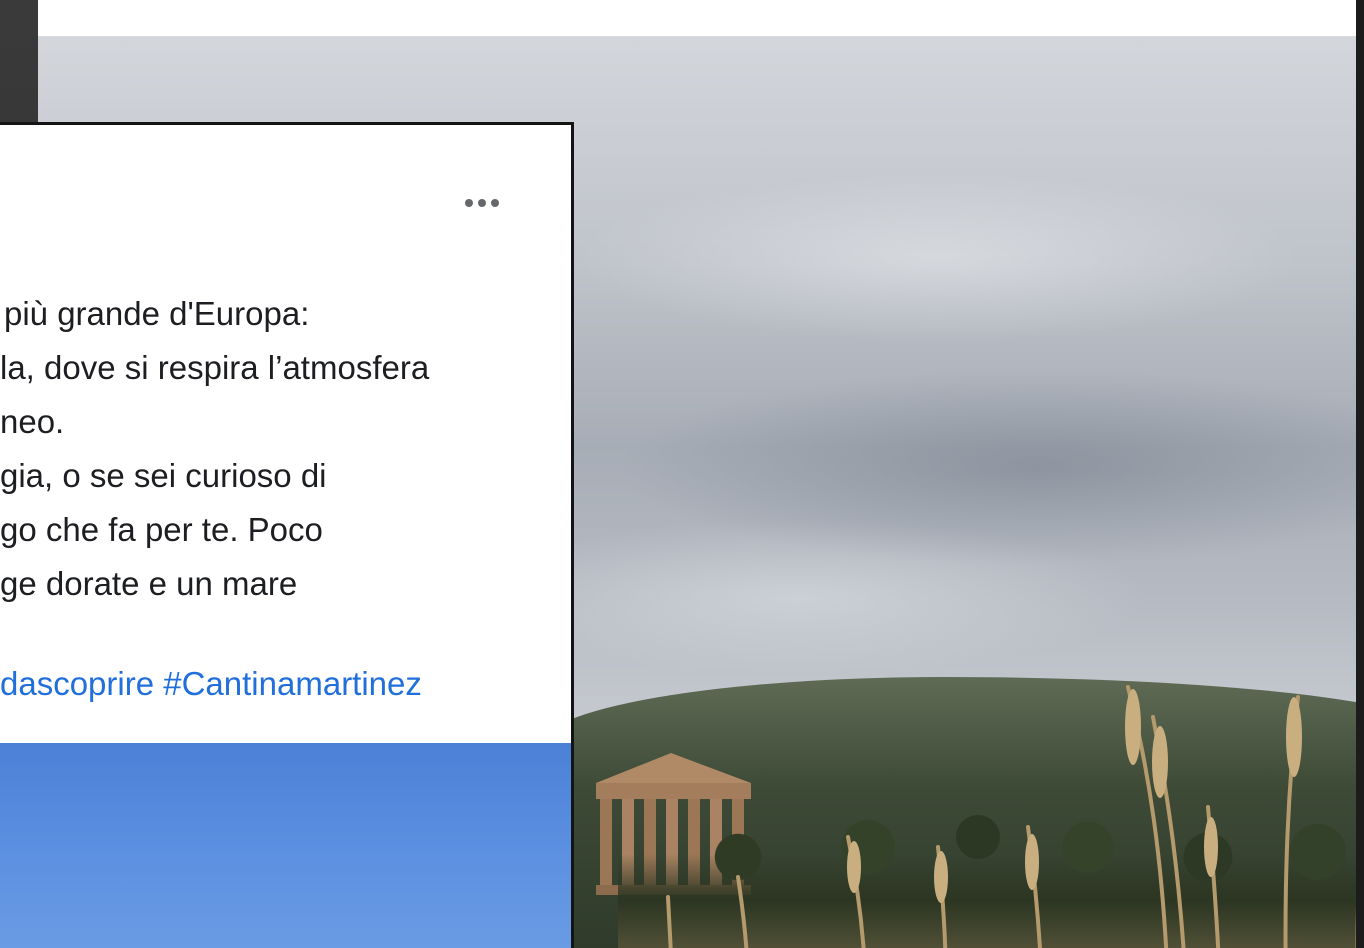 Image resolution: width=1364 pixels, height=948 pixels. Describe the element at coordinates (215, 367) in the screenshot. I see `caption-line: la, dove si respira l’atmosfera` at that location.